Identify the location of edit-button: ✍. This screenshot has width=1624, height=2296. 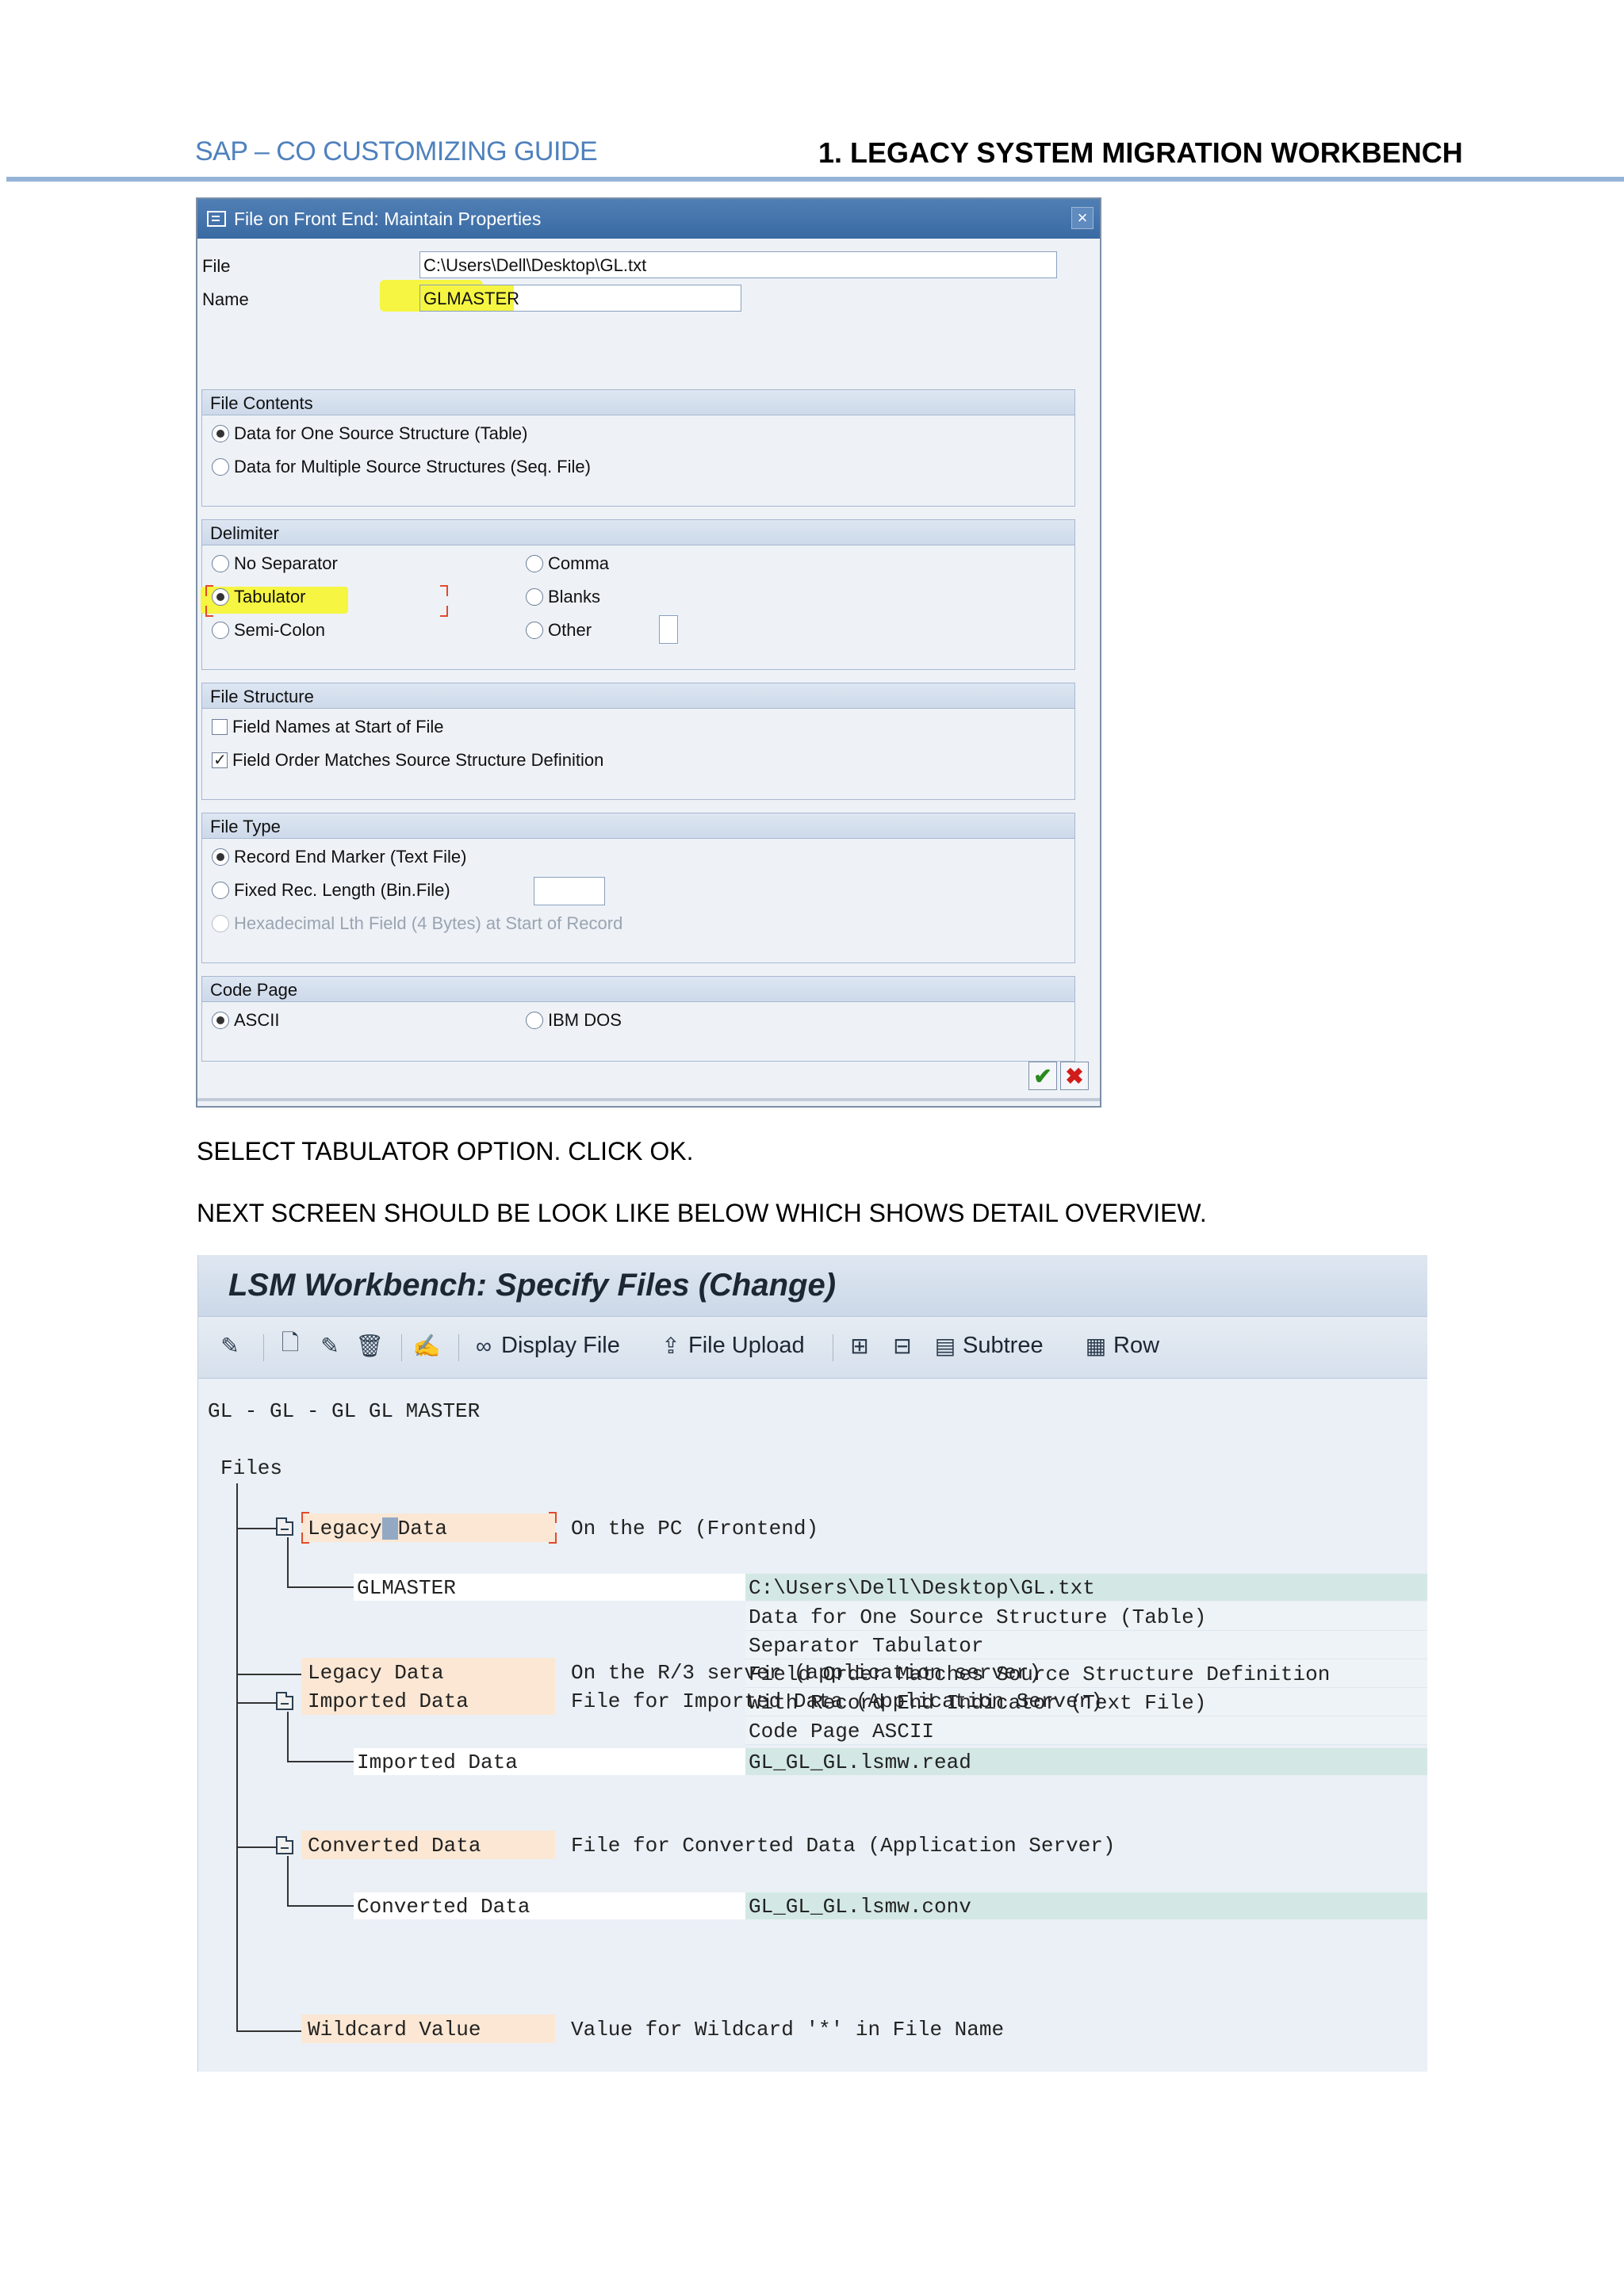
(426, 1346).